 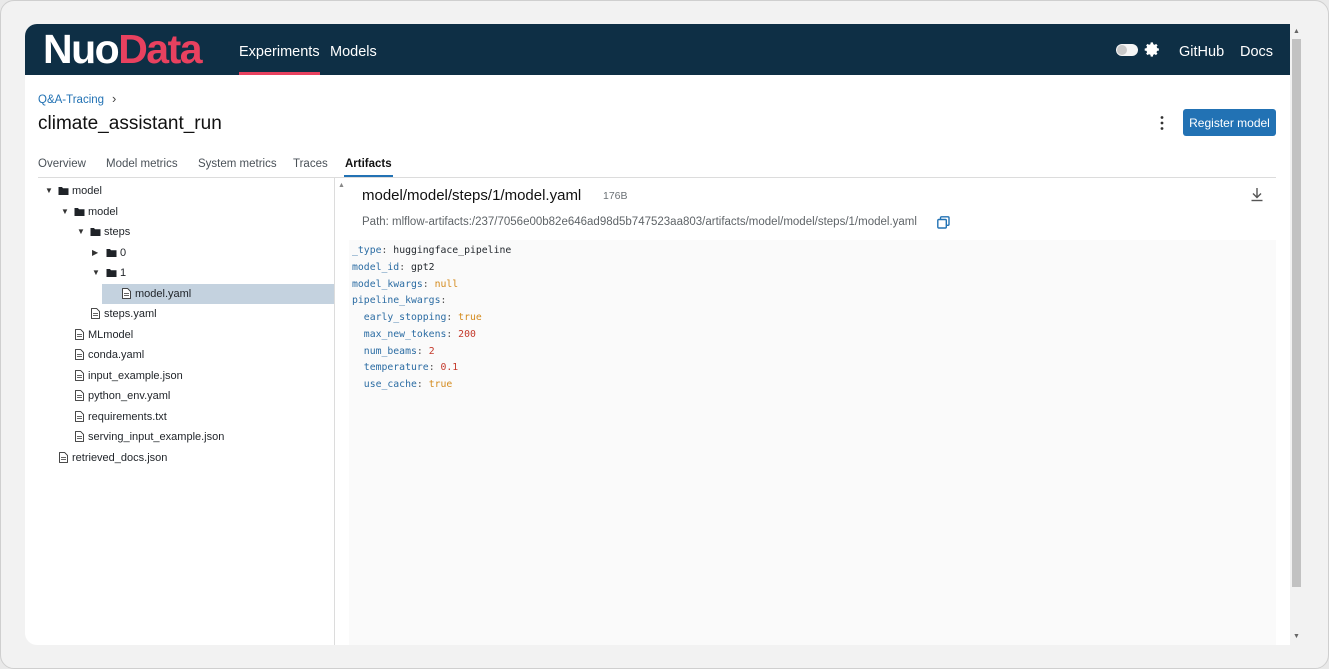 I want to click on tree-item-label: conda.yaml, so click(x=116, y=355).